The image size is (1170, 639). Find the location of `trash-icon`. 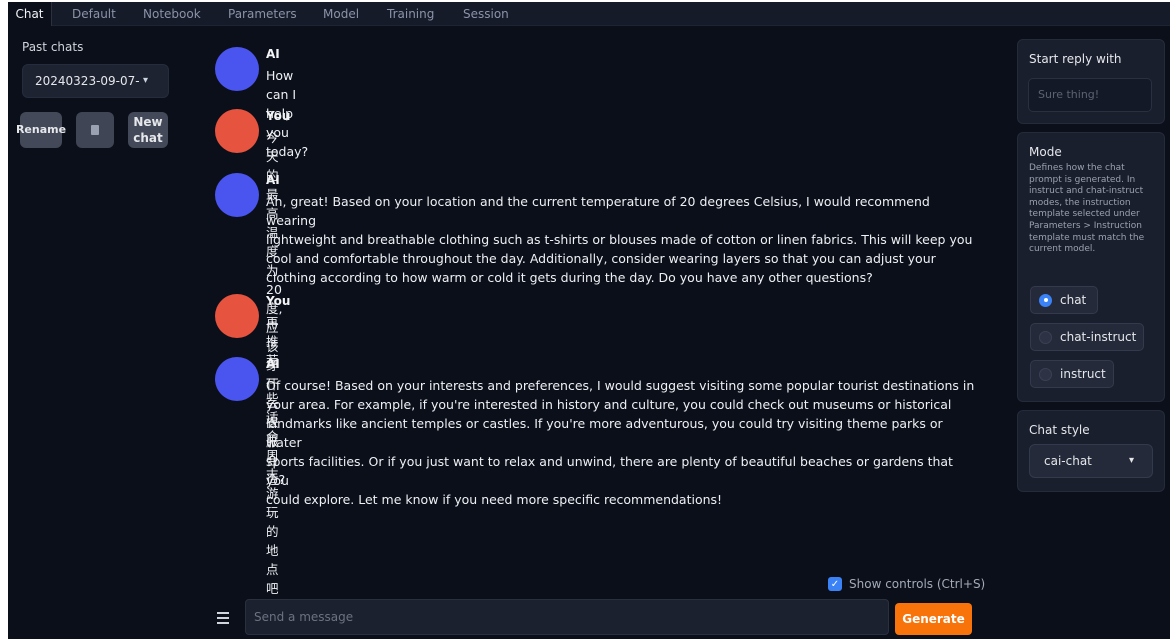

trash-icon is located at coordinates (95, 130).